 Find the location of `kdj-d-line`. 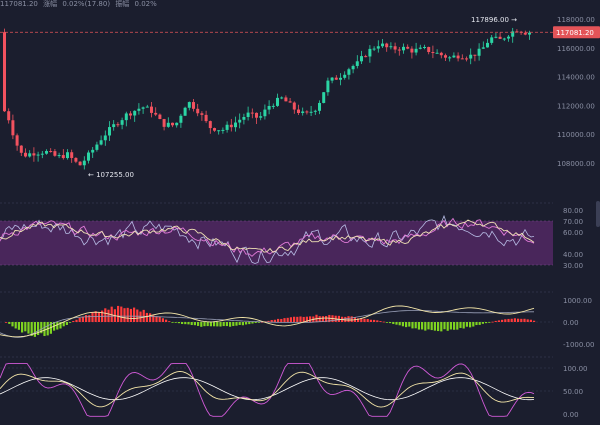

kdj-d-line is located at coordinates (267, 389).